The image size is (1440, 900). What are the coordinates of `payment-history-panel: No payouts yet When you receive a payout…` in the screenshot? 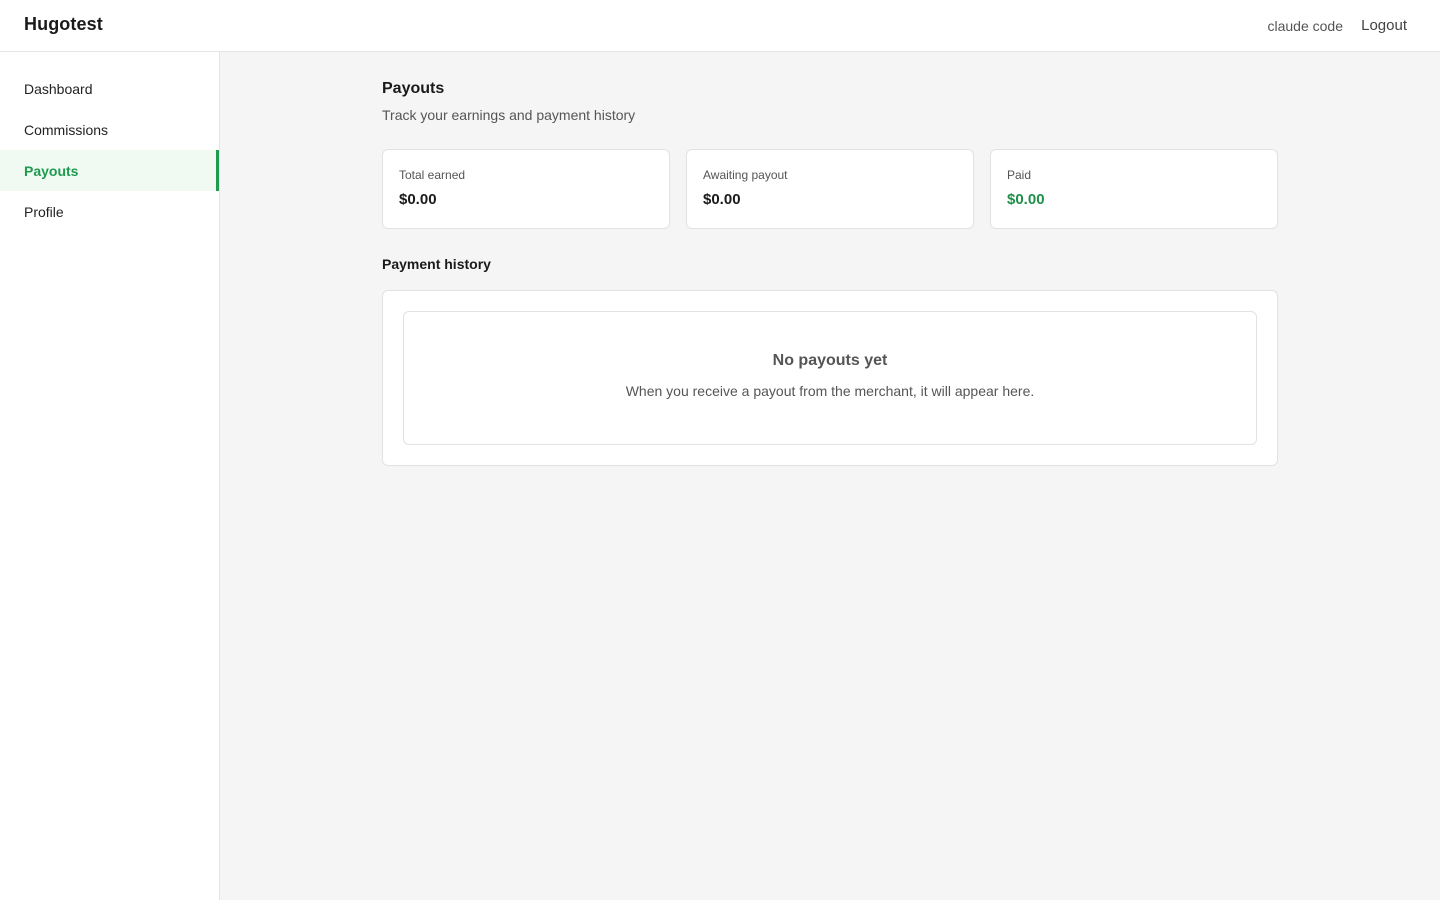 It's located at (830, 378).